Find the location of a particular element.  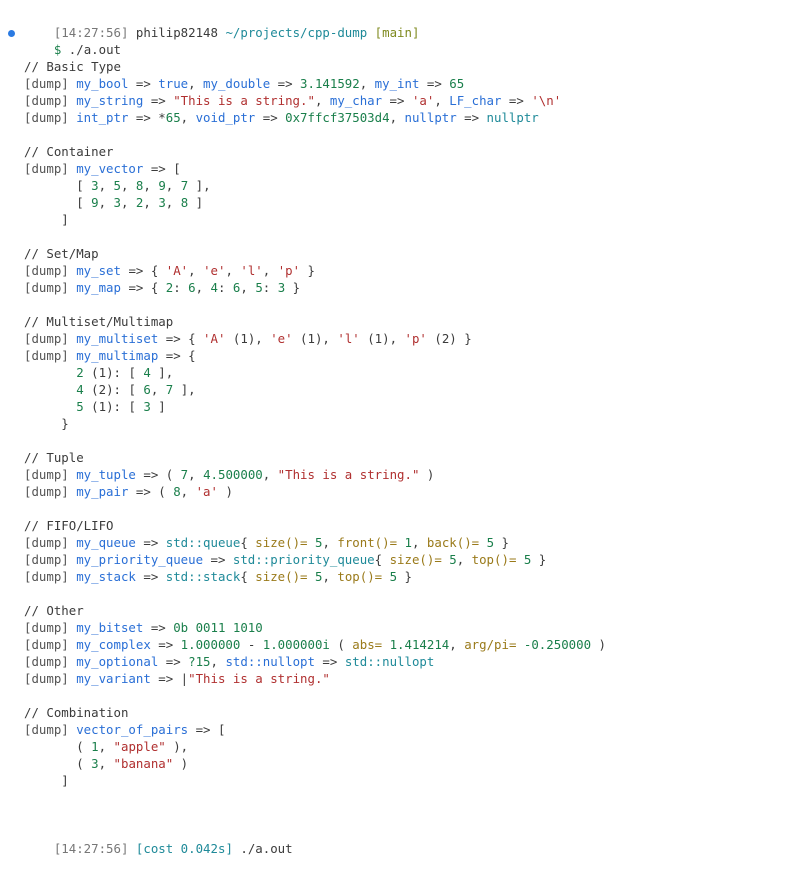

output-token: 1.000000 is located at coordinates (210, 644).